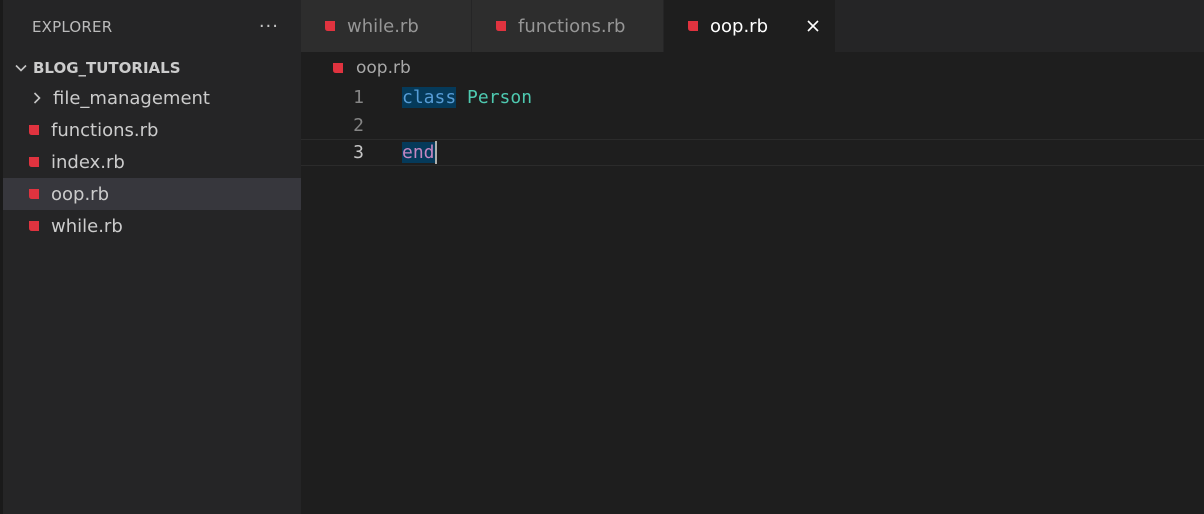 This screenshot has width=1204, height=514. I want to click on tab-label: while.rb, so click(383, 26).